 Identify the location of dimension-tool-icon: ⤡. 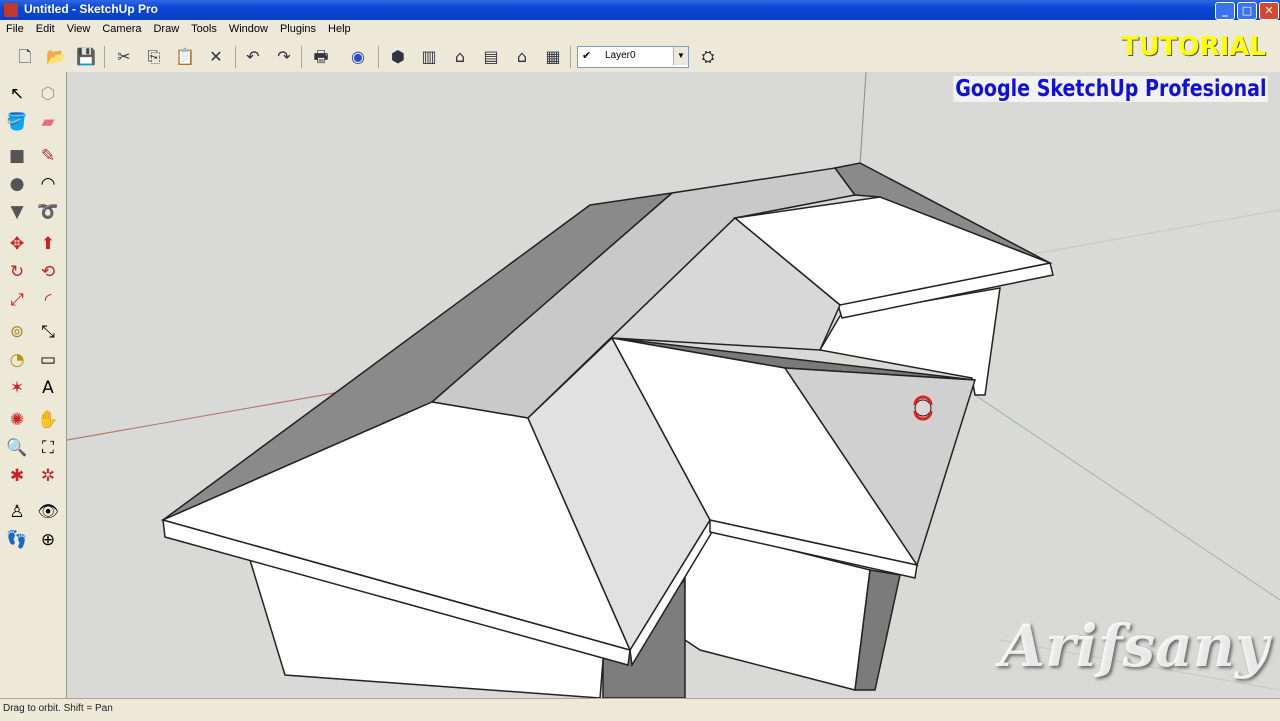
(48, 332).